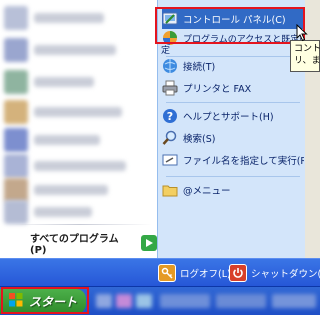 The image size is (320, 315). Describe the element at coordinates (199, 67) in the screenshot. I see `connect-to-label: 接続(T)` at that location.